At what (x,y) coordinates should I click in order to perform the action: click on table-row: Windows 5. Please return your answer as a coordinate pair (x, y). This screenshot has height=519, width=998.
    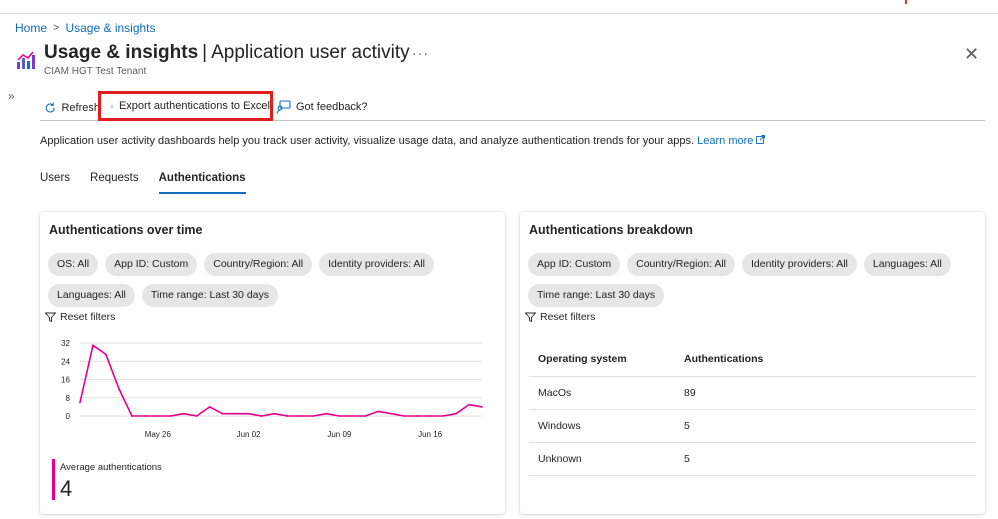
    Looking at the image, I should click on (752, 426).